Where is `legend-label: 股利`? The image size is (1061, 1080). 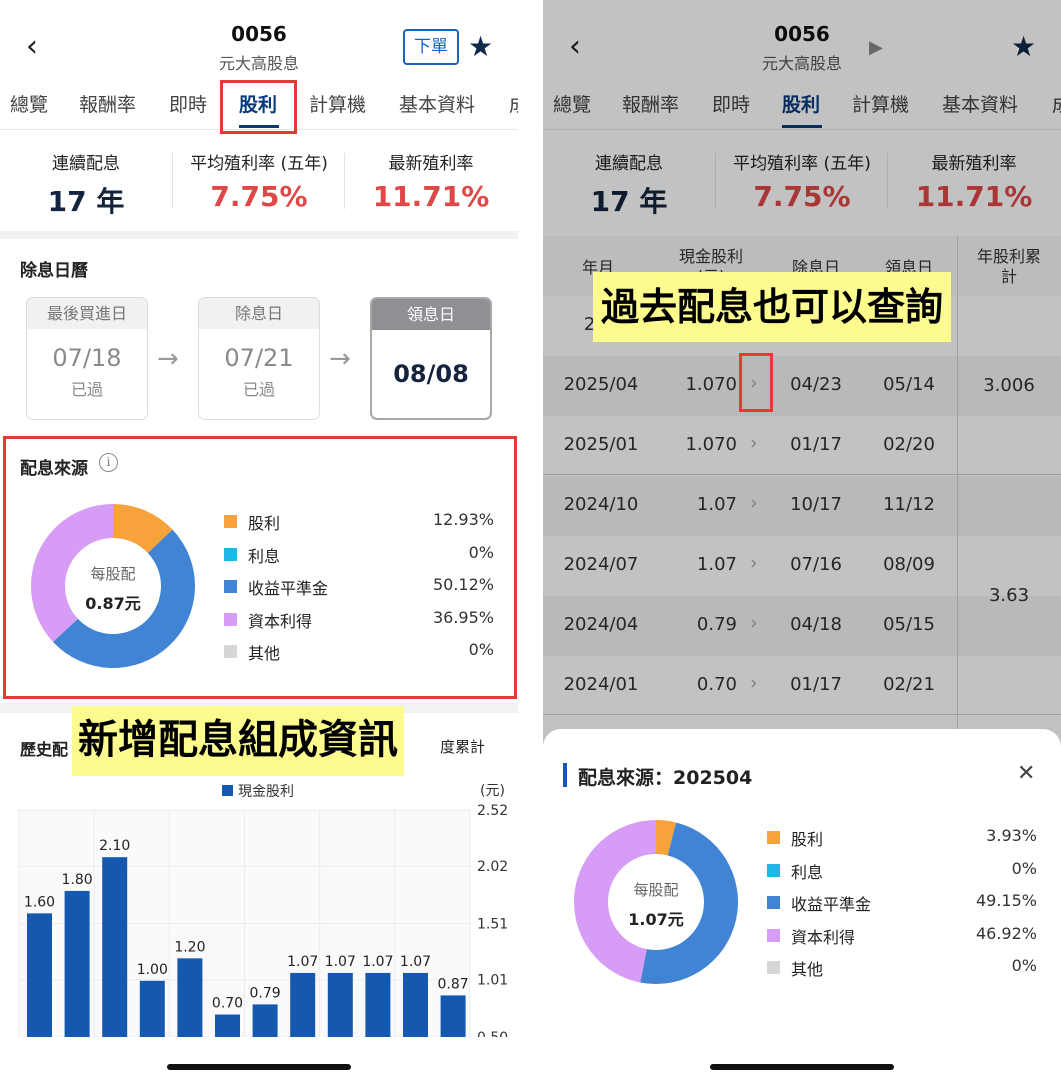
legend-label: 股利 is located at coordinates (264, 523).